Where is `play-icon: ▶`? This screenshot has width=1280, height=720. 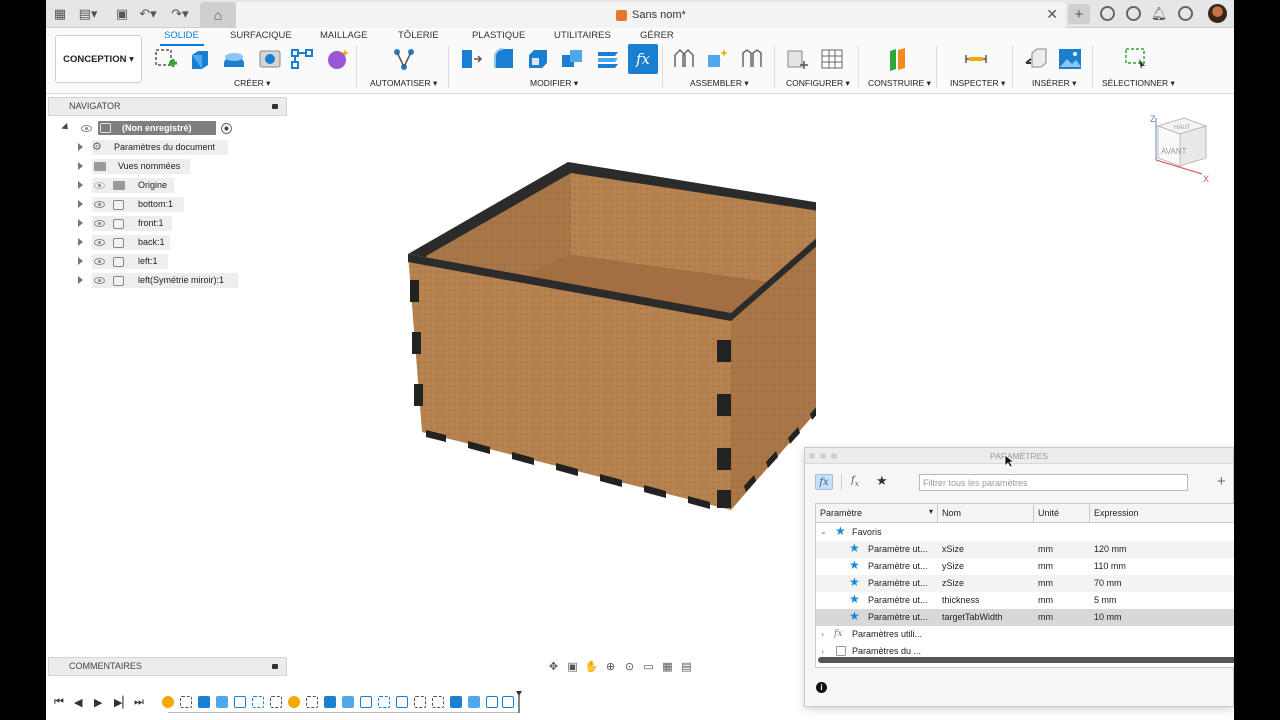 play-icon: ▶ is located at coordinates (98, 702).